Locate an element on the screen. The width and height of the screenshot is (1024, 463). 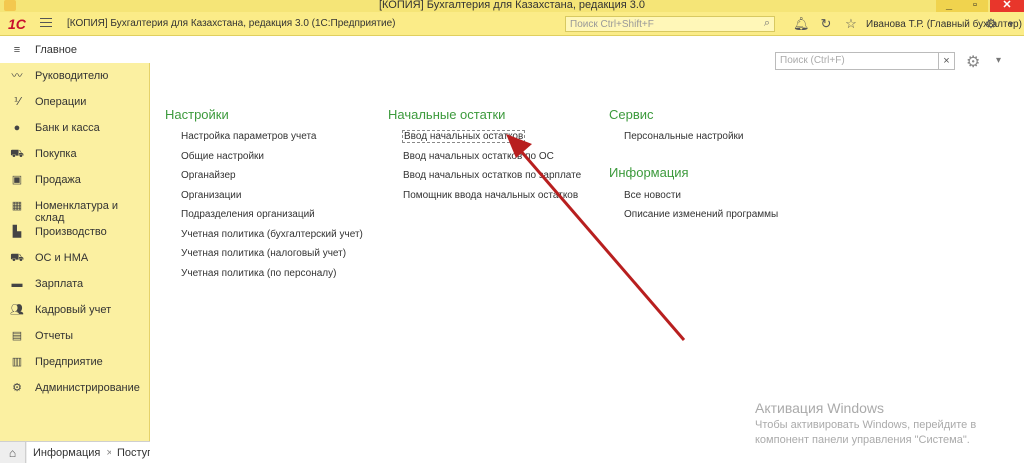
sidebar-item-enterprise: ▥ Предприятие is located at coordinates (75, 362).